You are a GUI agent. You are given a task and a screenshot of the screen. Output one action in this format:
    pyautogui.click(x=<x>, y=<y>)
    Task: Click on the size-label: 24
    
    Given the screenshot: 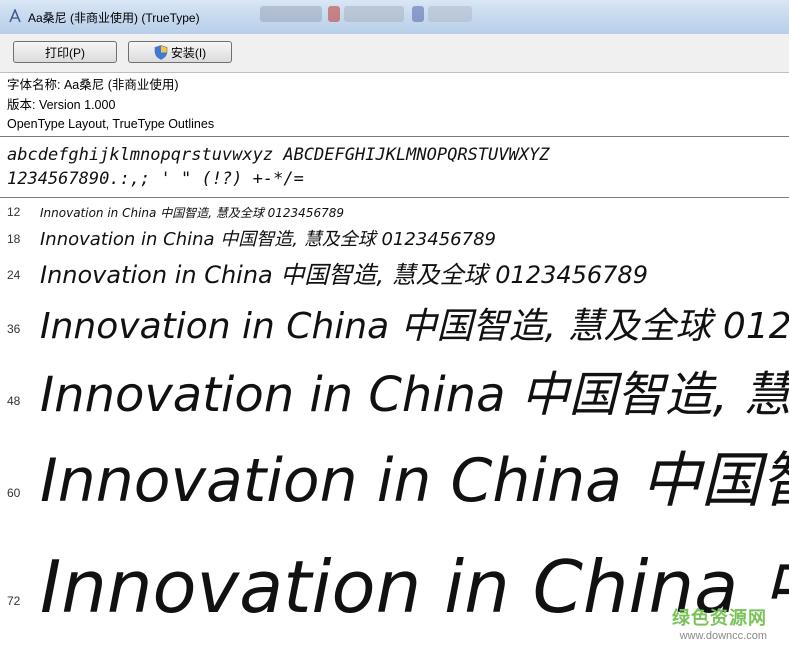 What is the action you would take?
    pyautogui.click(x=14, y=275)
    